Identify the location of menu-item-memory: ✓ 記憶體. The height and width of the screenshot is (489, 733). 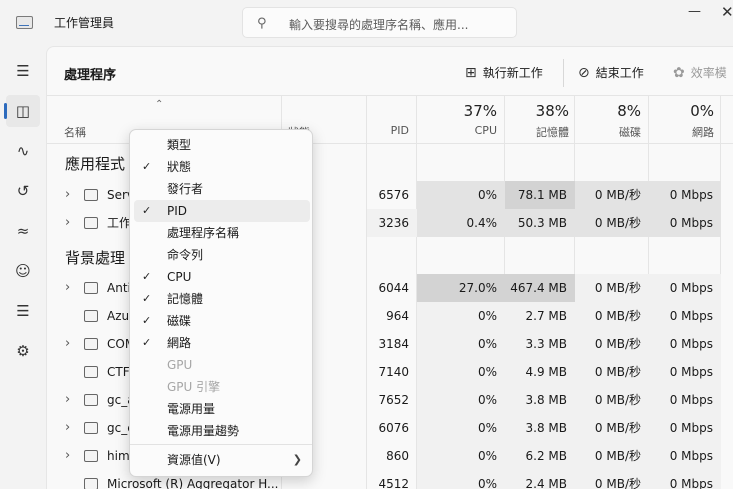
(222, 299).